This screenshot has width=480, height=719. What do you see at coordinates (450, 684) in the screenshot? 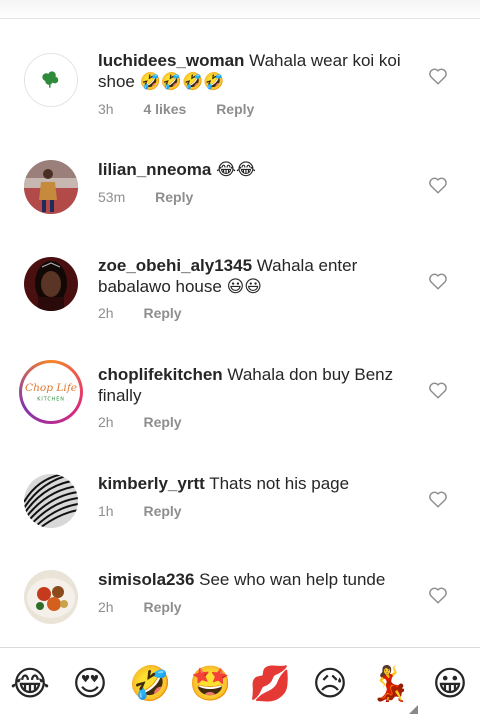
I see `emoji-button: 😀` at bounding box center [450, 684].